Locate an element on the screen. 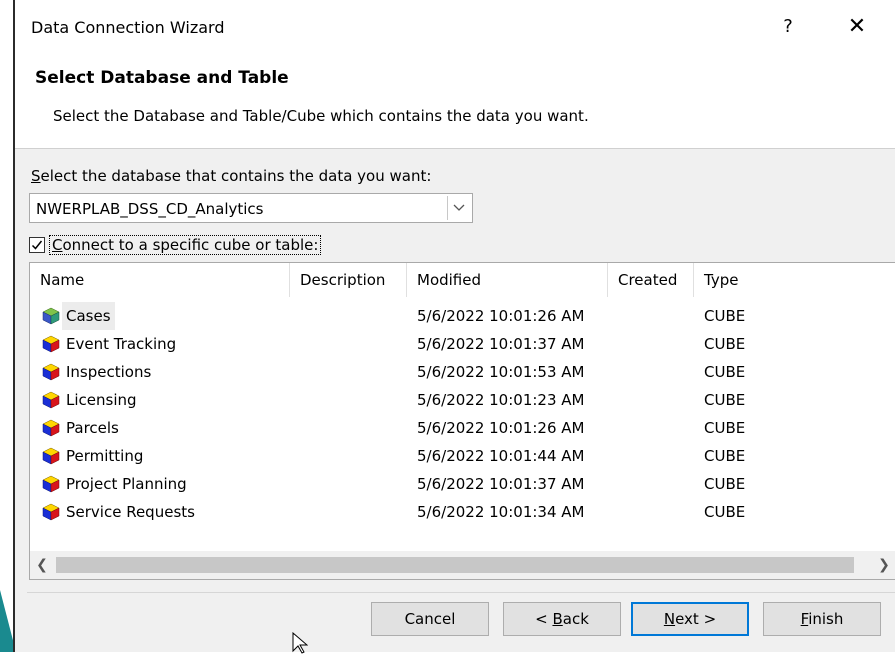 This screenshot has height=654, width=895. finish-button: Finish is located at coordinates (822, 619).